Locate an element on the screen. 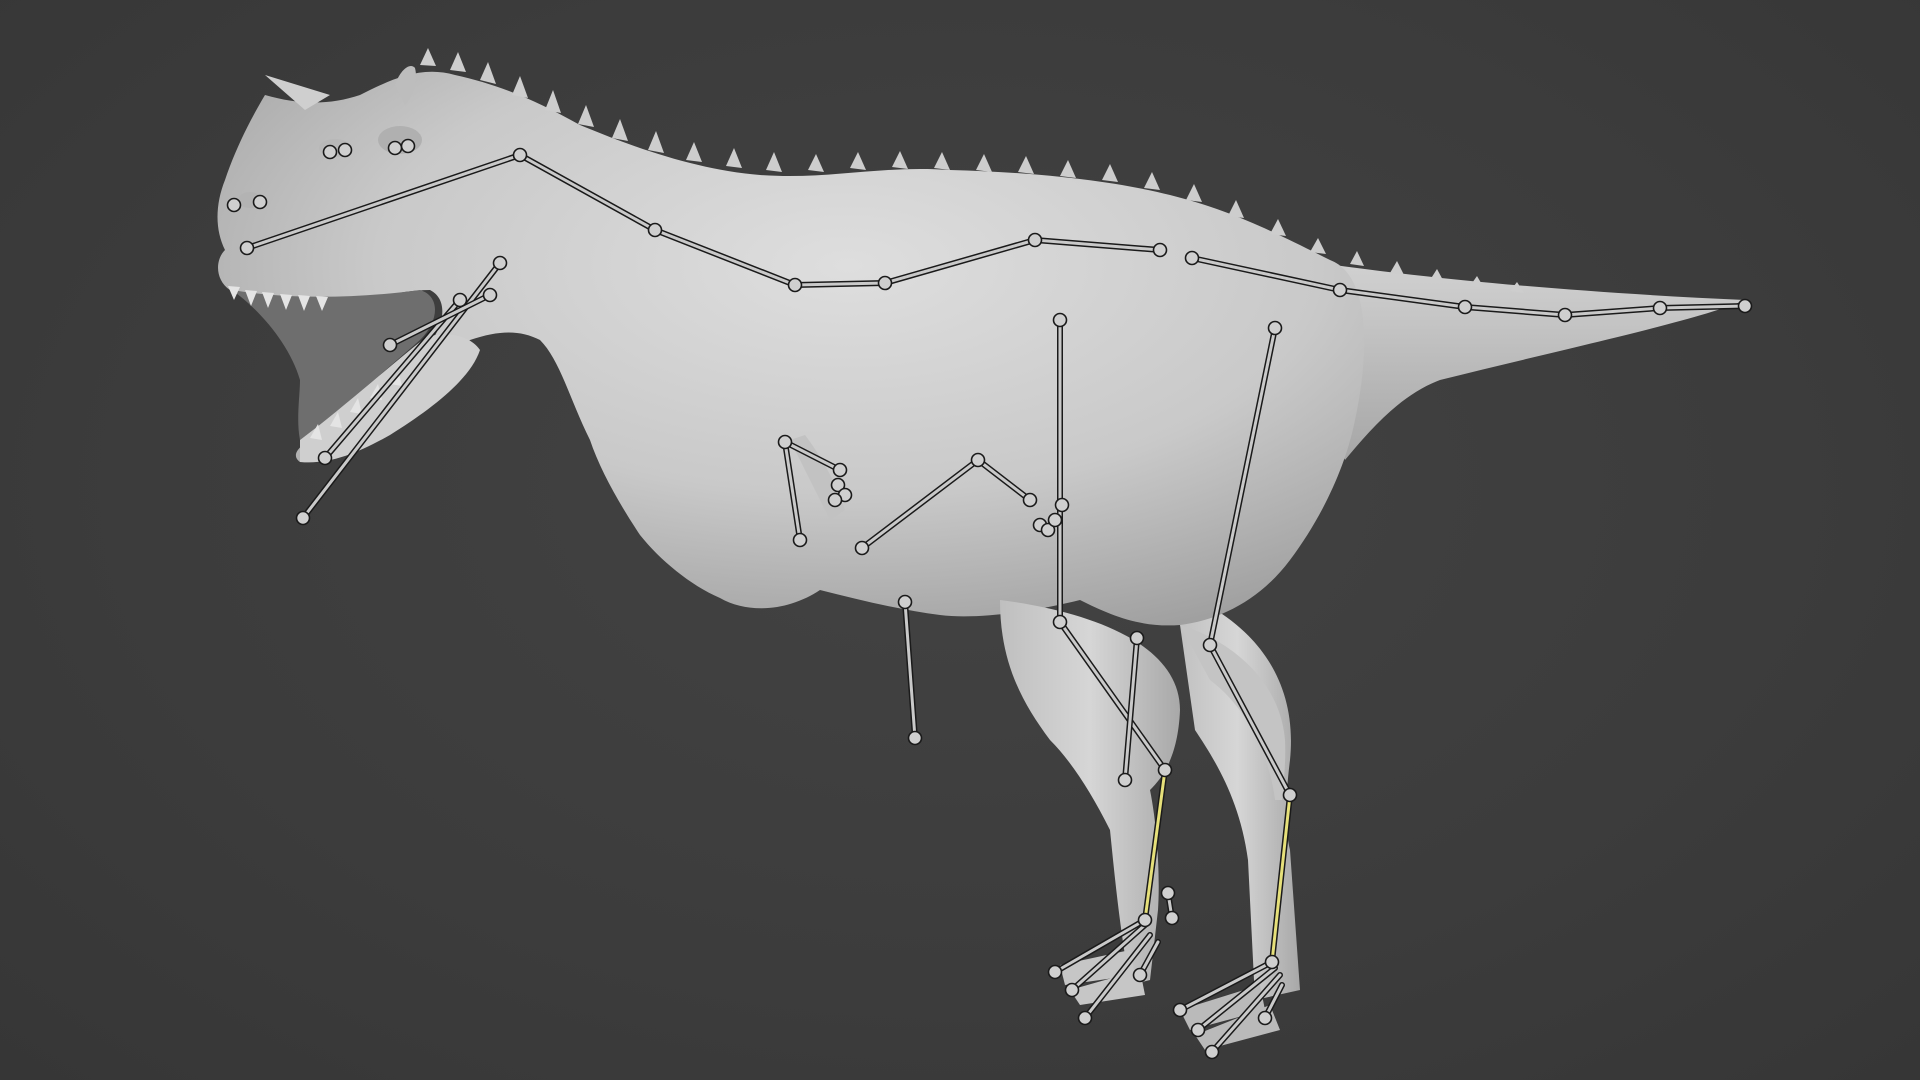 This screenshot has height=1080, width=1920. tail-bone-5-core is located at coordinates (1702, 307).